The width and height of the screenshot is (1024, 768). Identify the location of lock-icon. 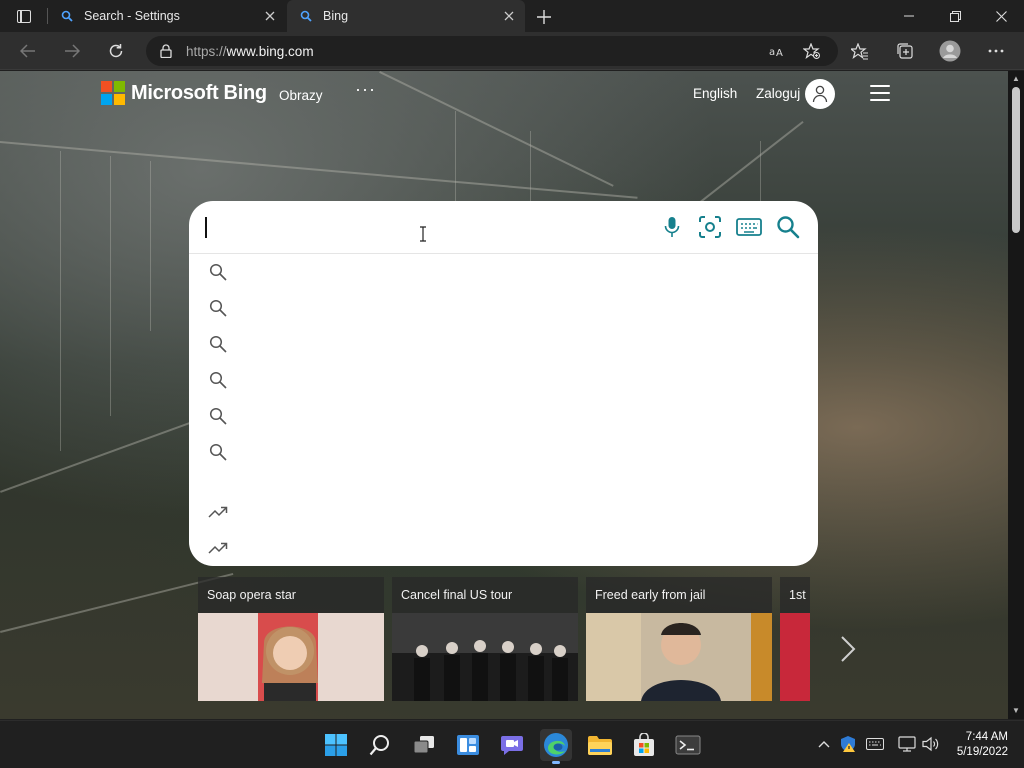
(166, 51).